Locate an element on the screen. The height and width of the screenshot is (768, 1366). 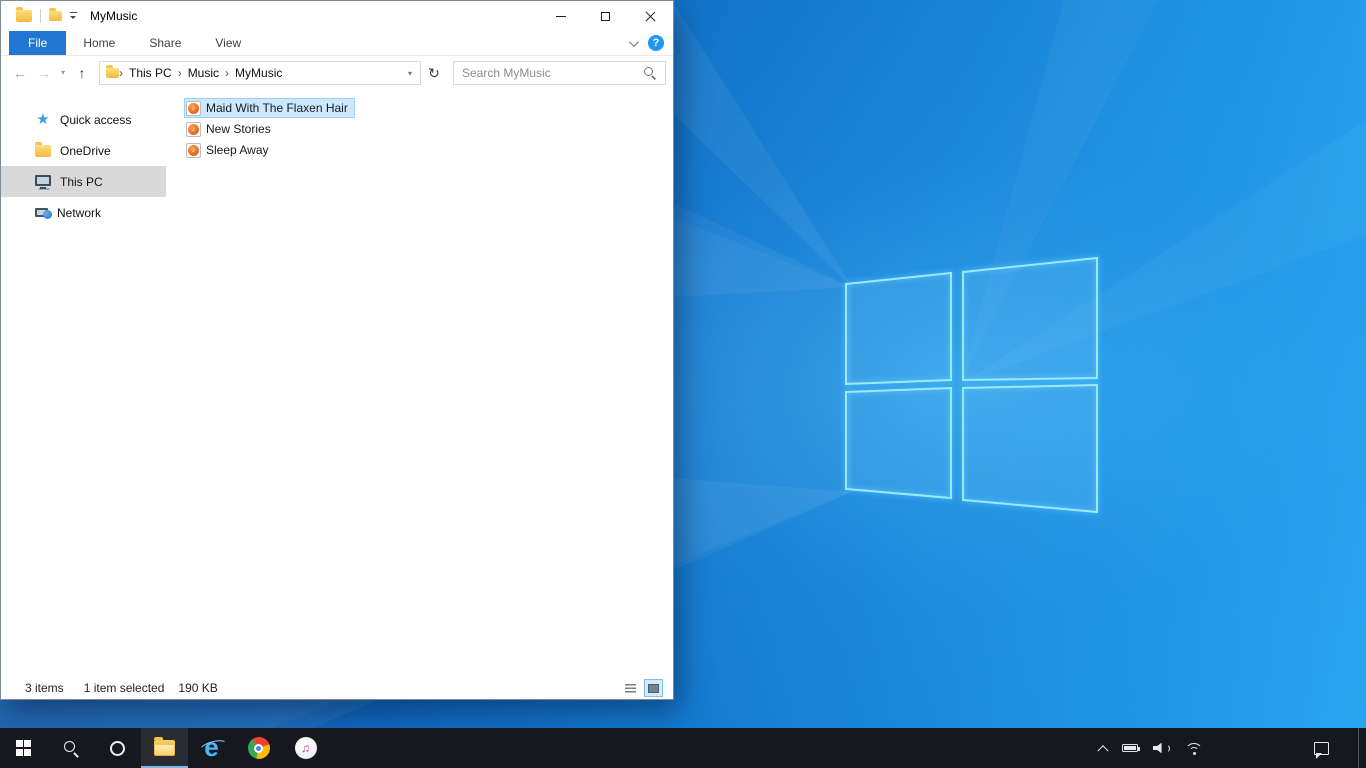
breadcrumb-music: Music is located at coordinates (203, 73).